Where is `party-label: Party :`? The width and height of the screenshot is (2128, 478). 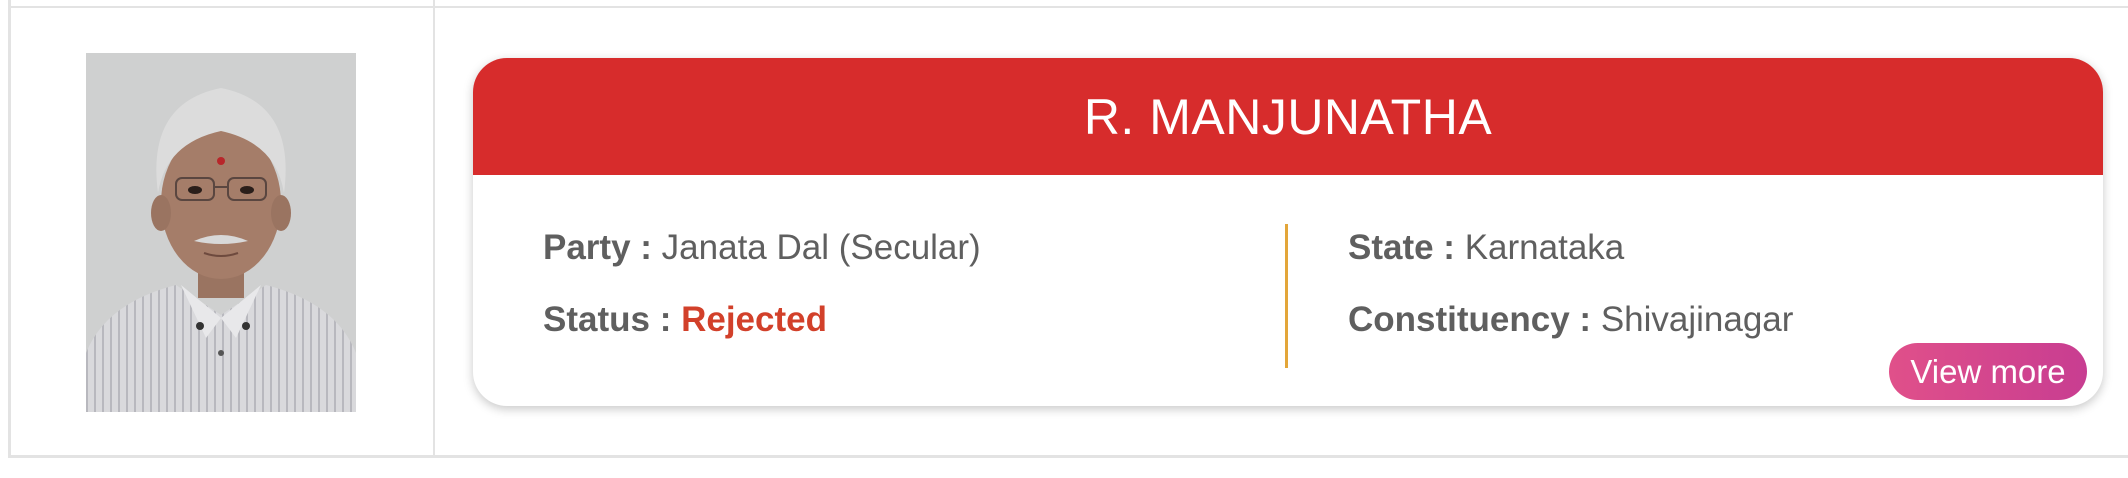 party-label: Party : is located at coordinates (597, 247).